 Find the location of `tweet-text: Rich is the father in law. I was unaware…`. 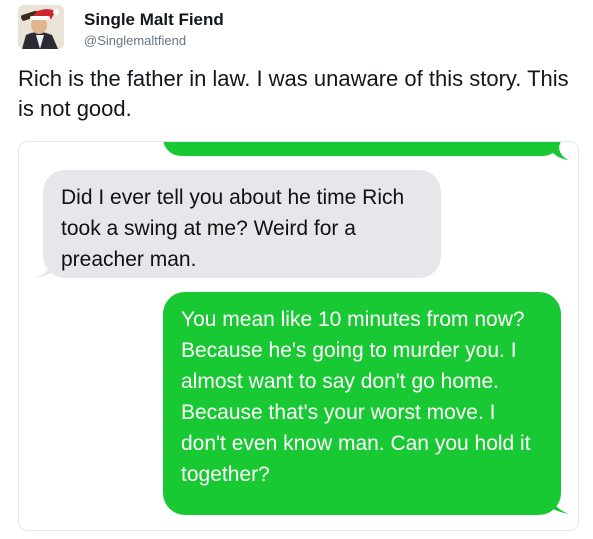

tweet-text: Rich is the father in law. I was unaware… is located at coordinates (293, 93).